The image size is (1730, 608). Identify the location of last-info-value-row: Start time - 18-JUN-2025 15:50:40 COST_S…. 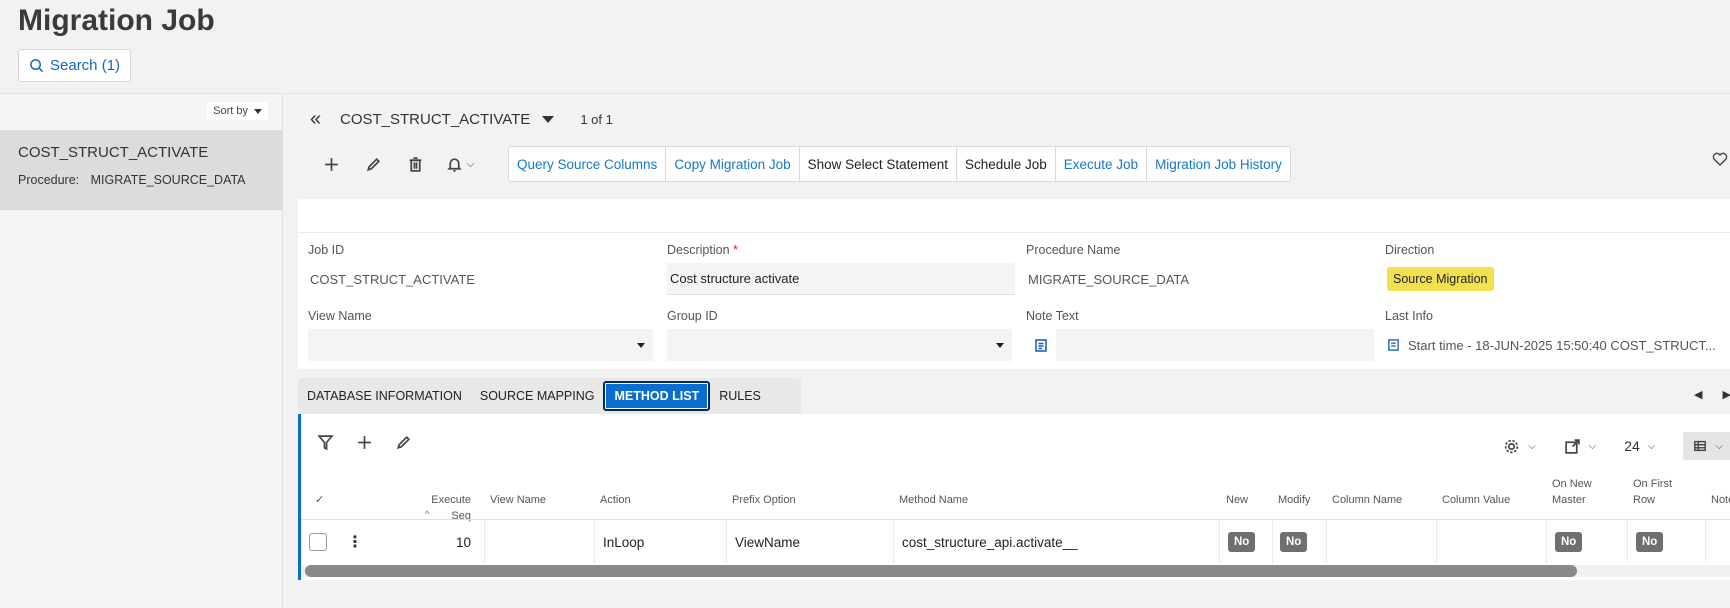
(1557, 345).